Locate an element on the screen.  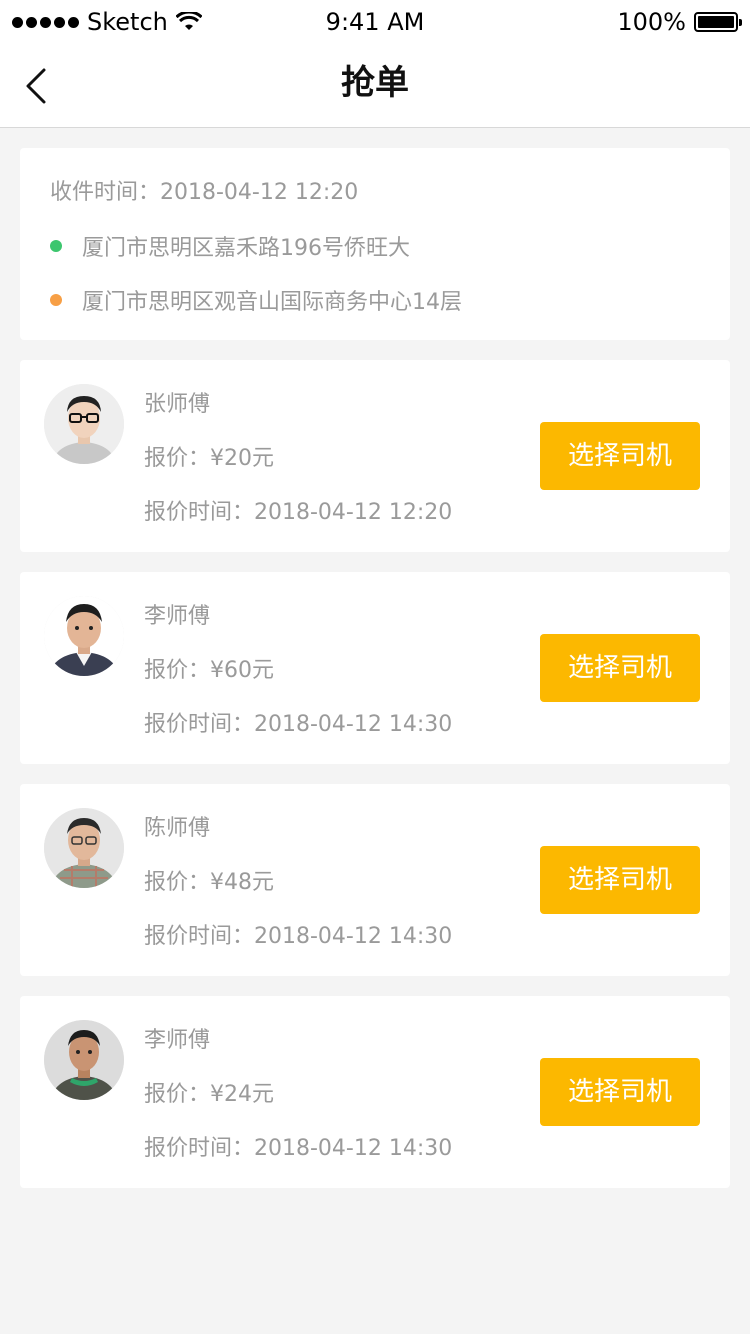
navigation-bar: 抢单 is located at coordinates (375, 86).